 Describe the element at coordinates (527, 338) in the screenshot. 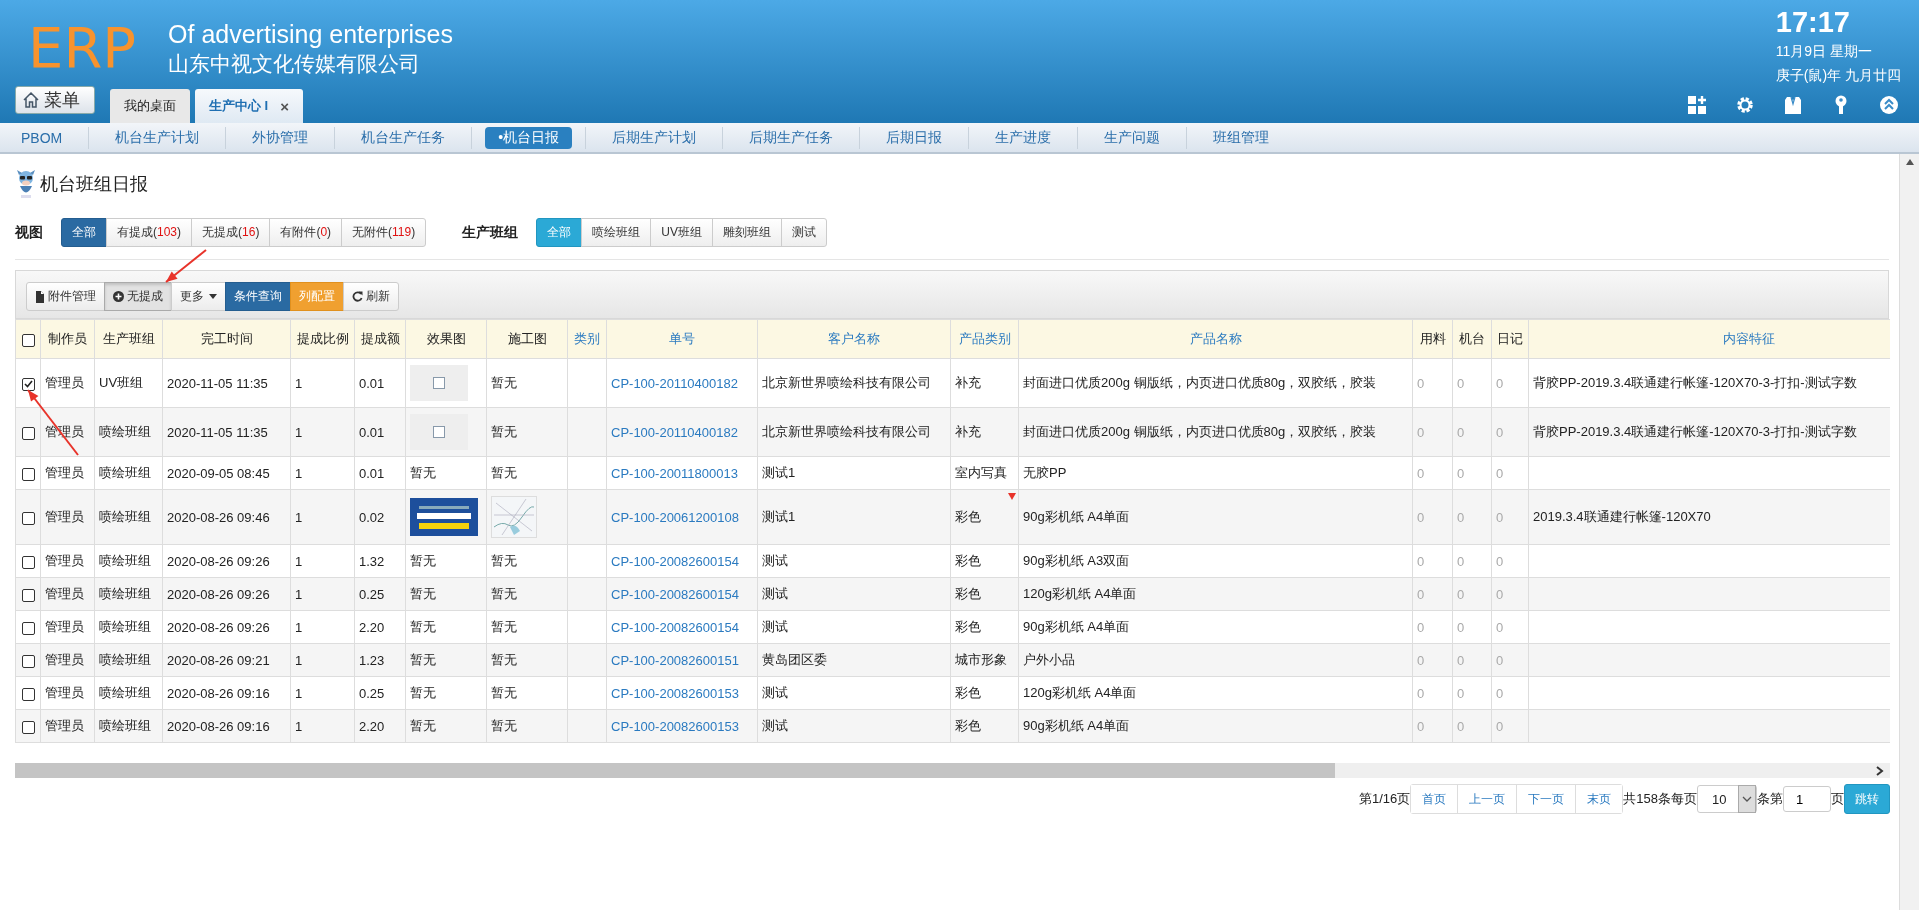

I see `column-header: 施工图` at that location.